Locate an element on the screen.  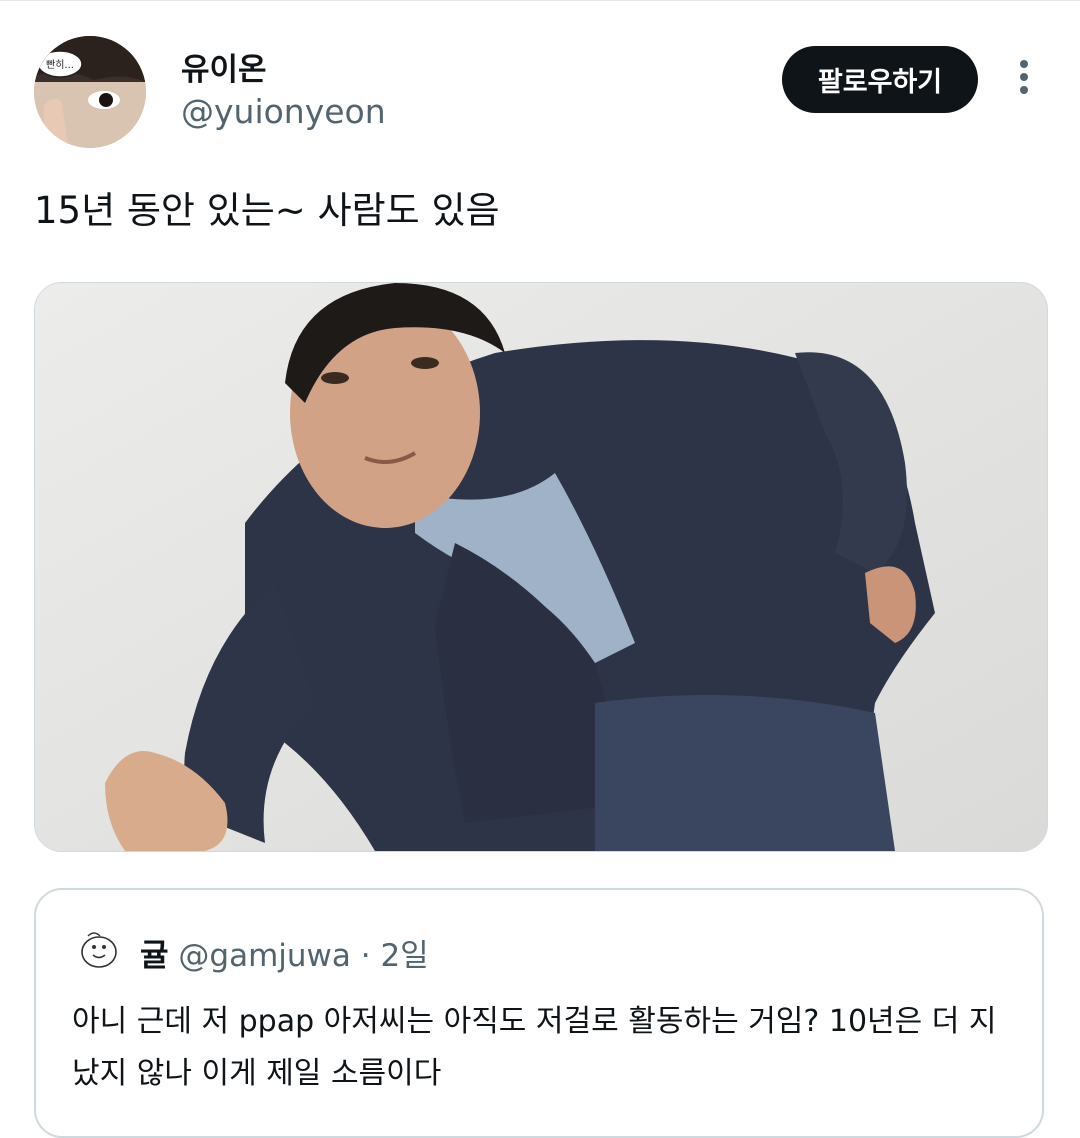
quoted-author-avatar is located at coordinates (99, 949).